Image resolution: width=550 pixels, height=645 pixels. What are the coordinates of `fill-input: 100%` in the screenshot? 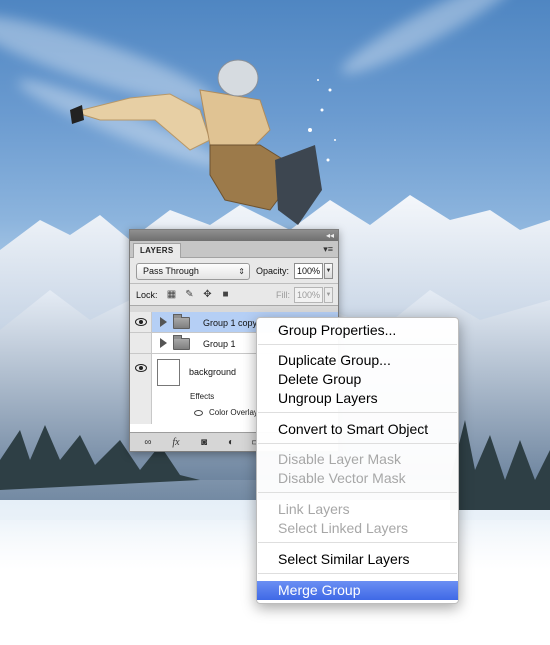 It's located at (308, 295).